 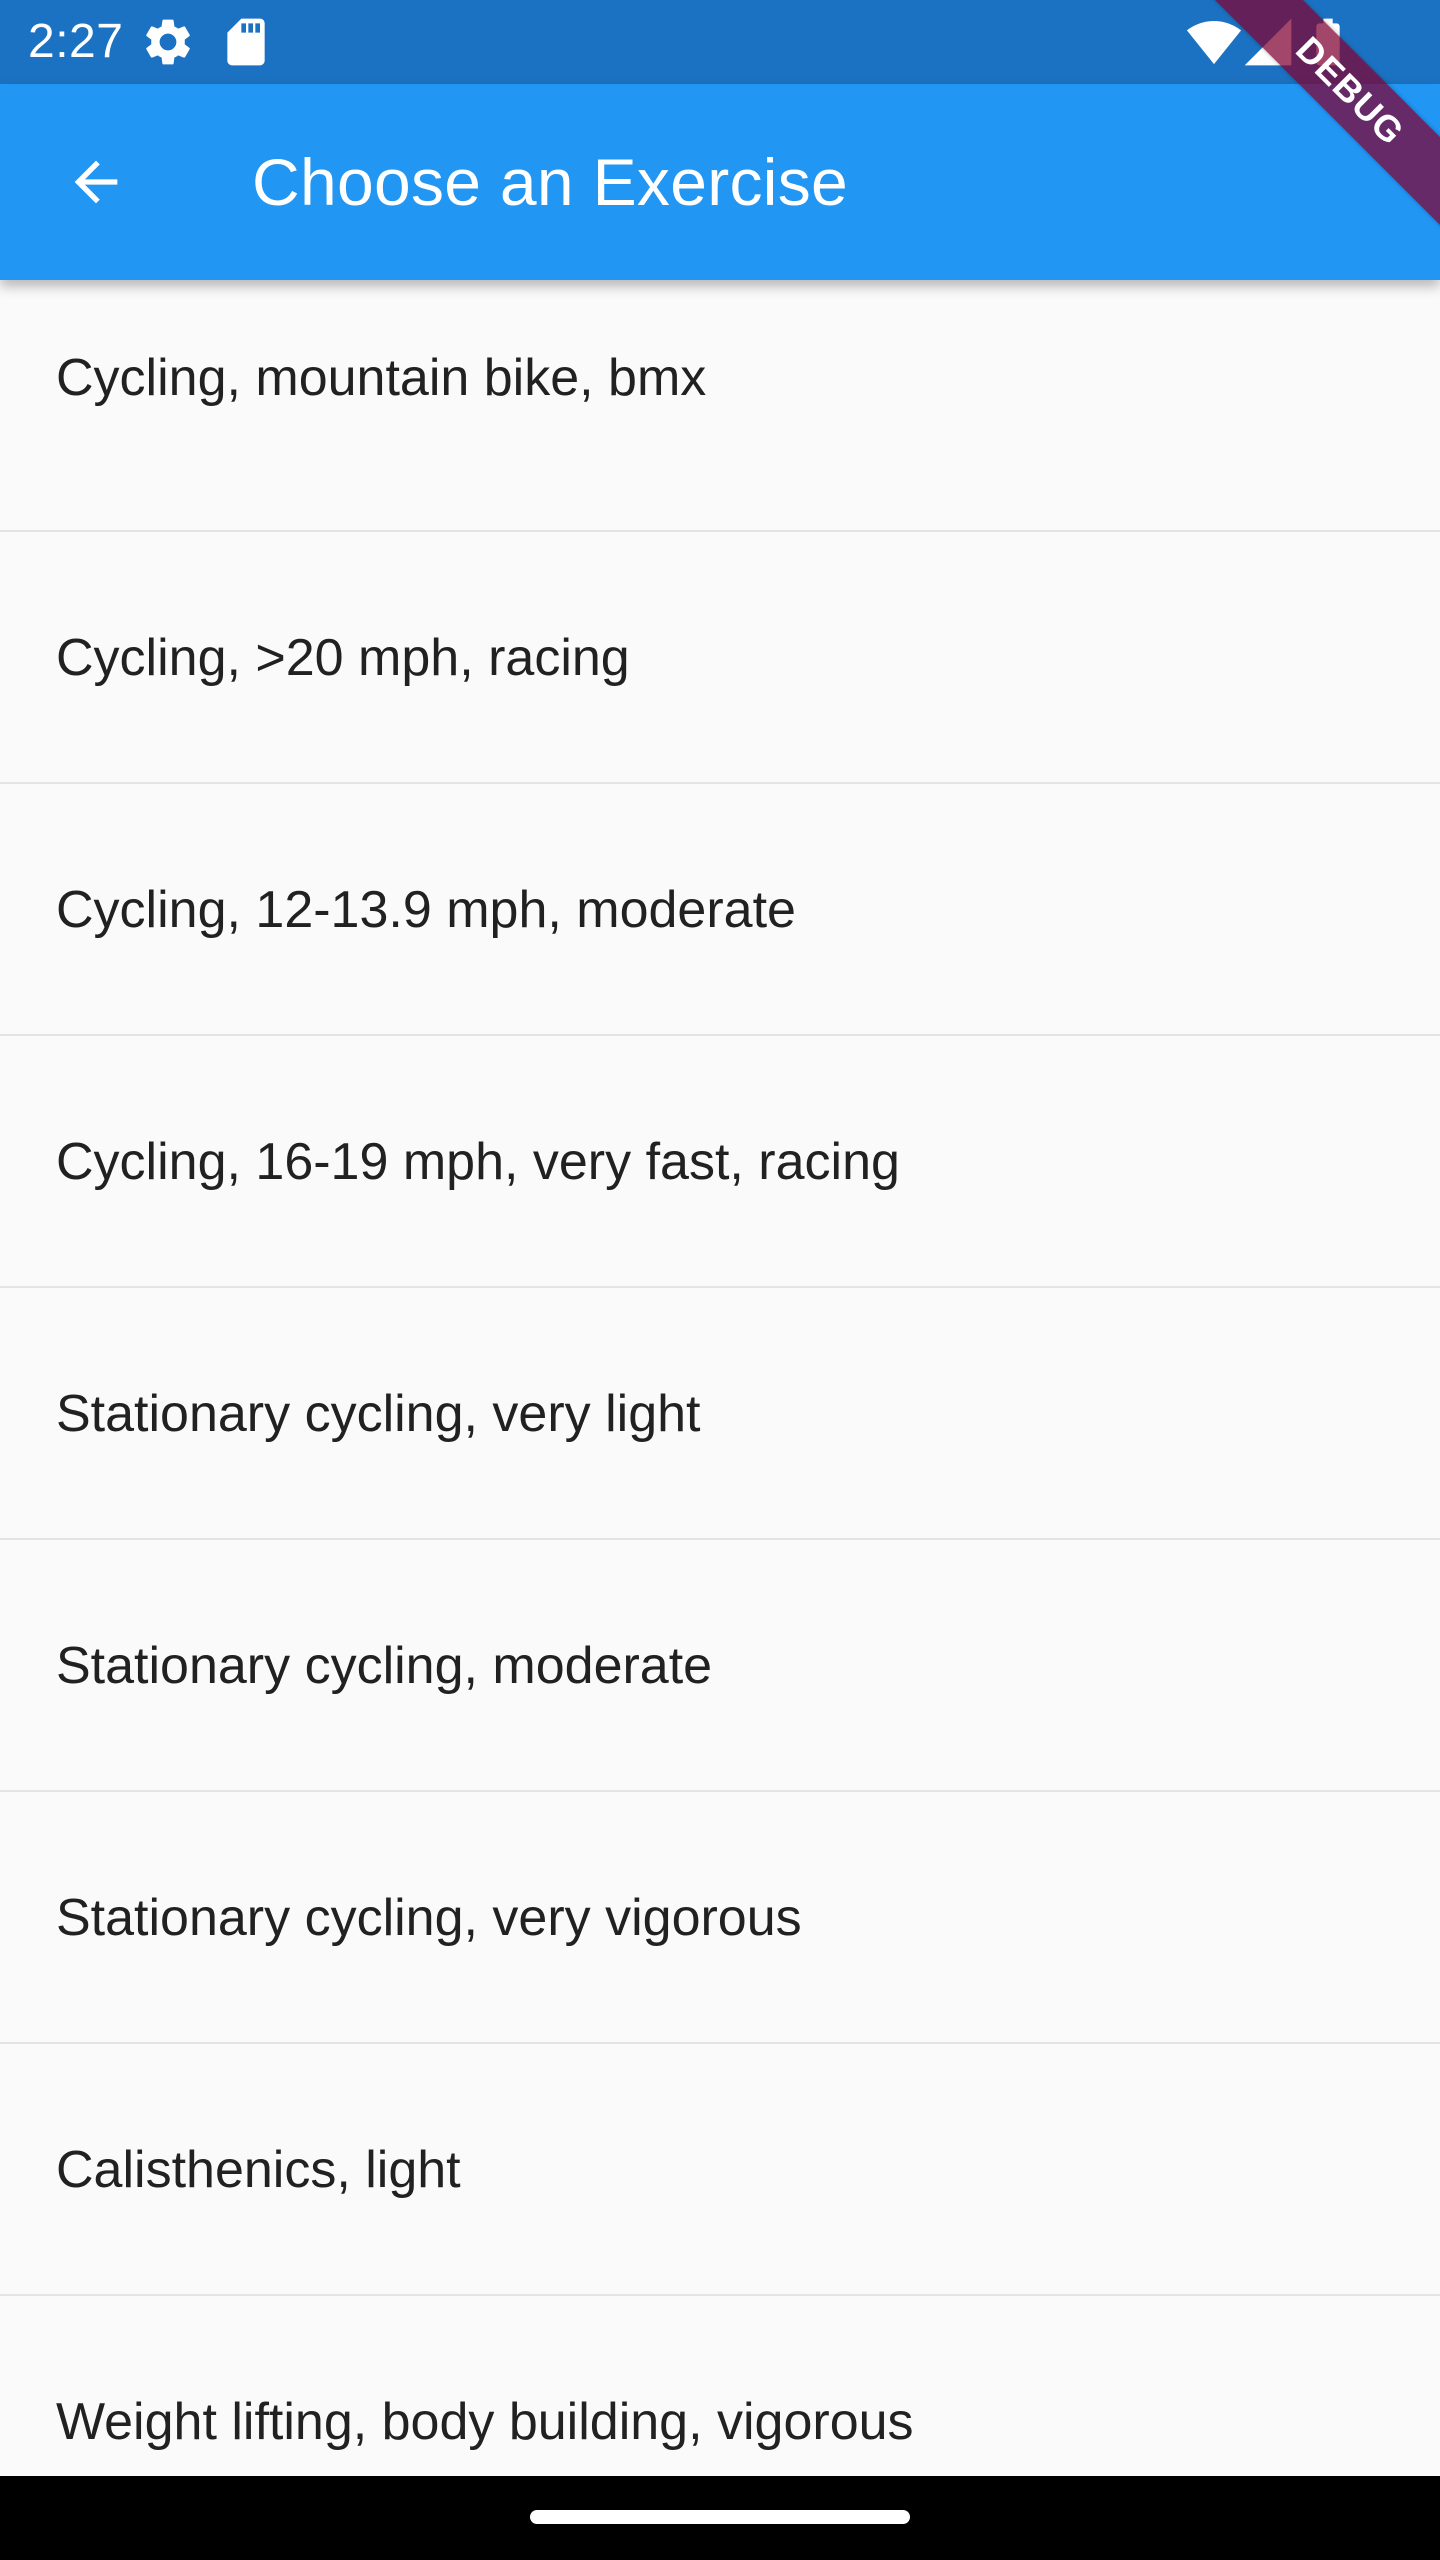 I want to click on sd-card-icon, so click(x=246, y=42).